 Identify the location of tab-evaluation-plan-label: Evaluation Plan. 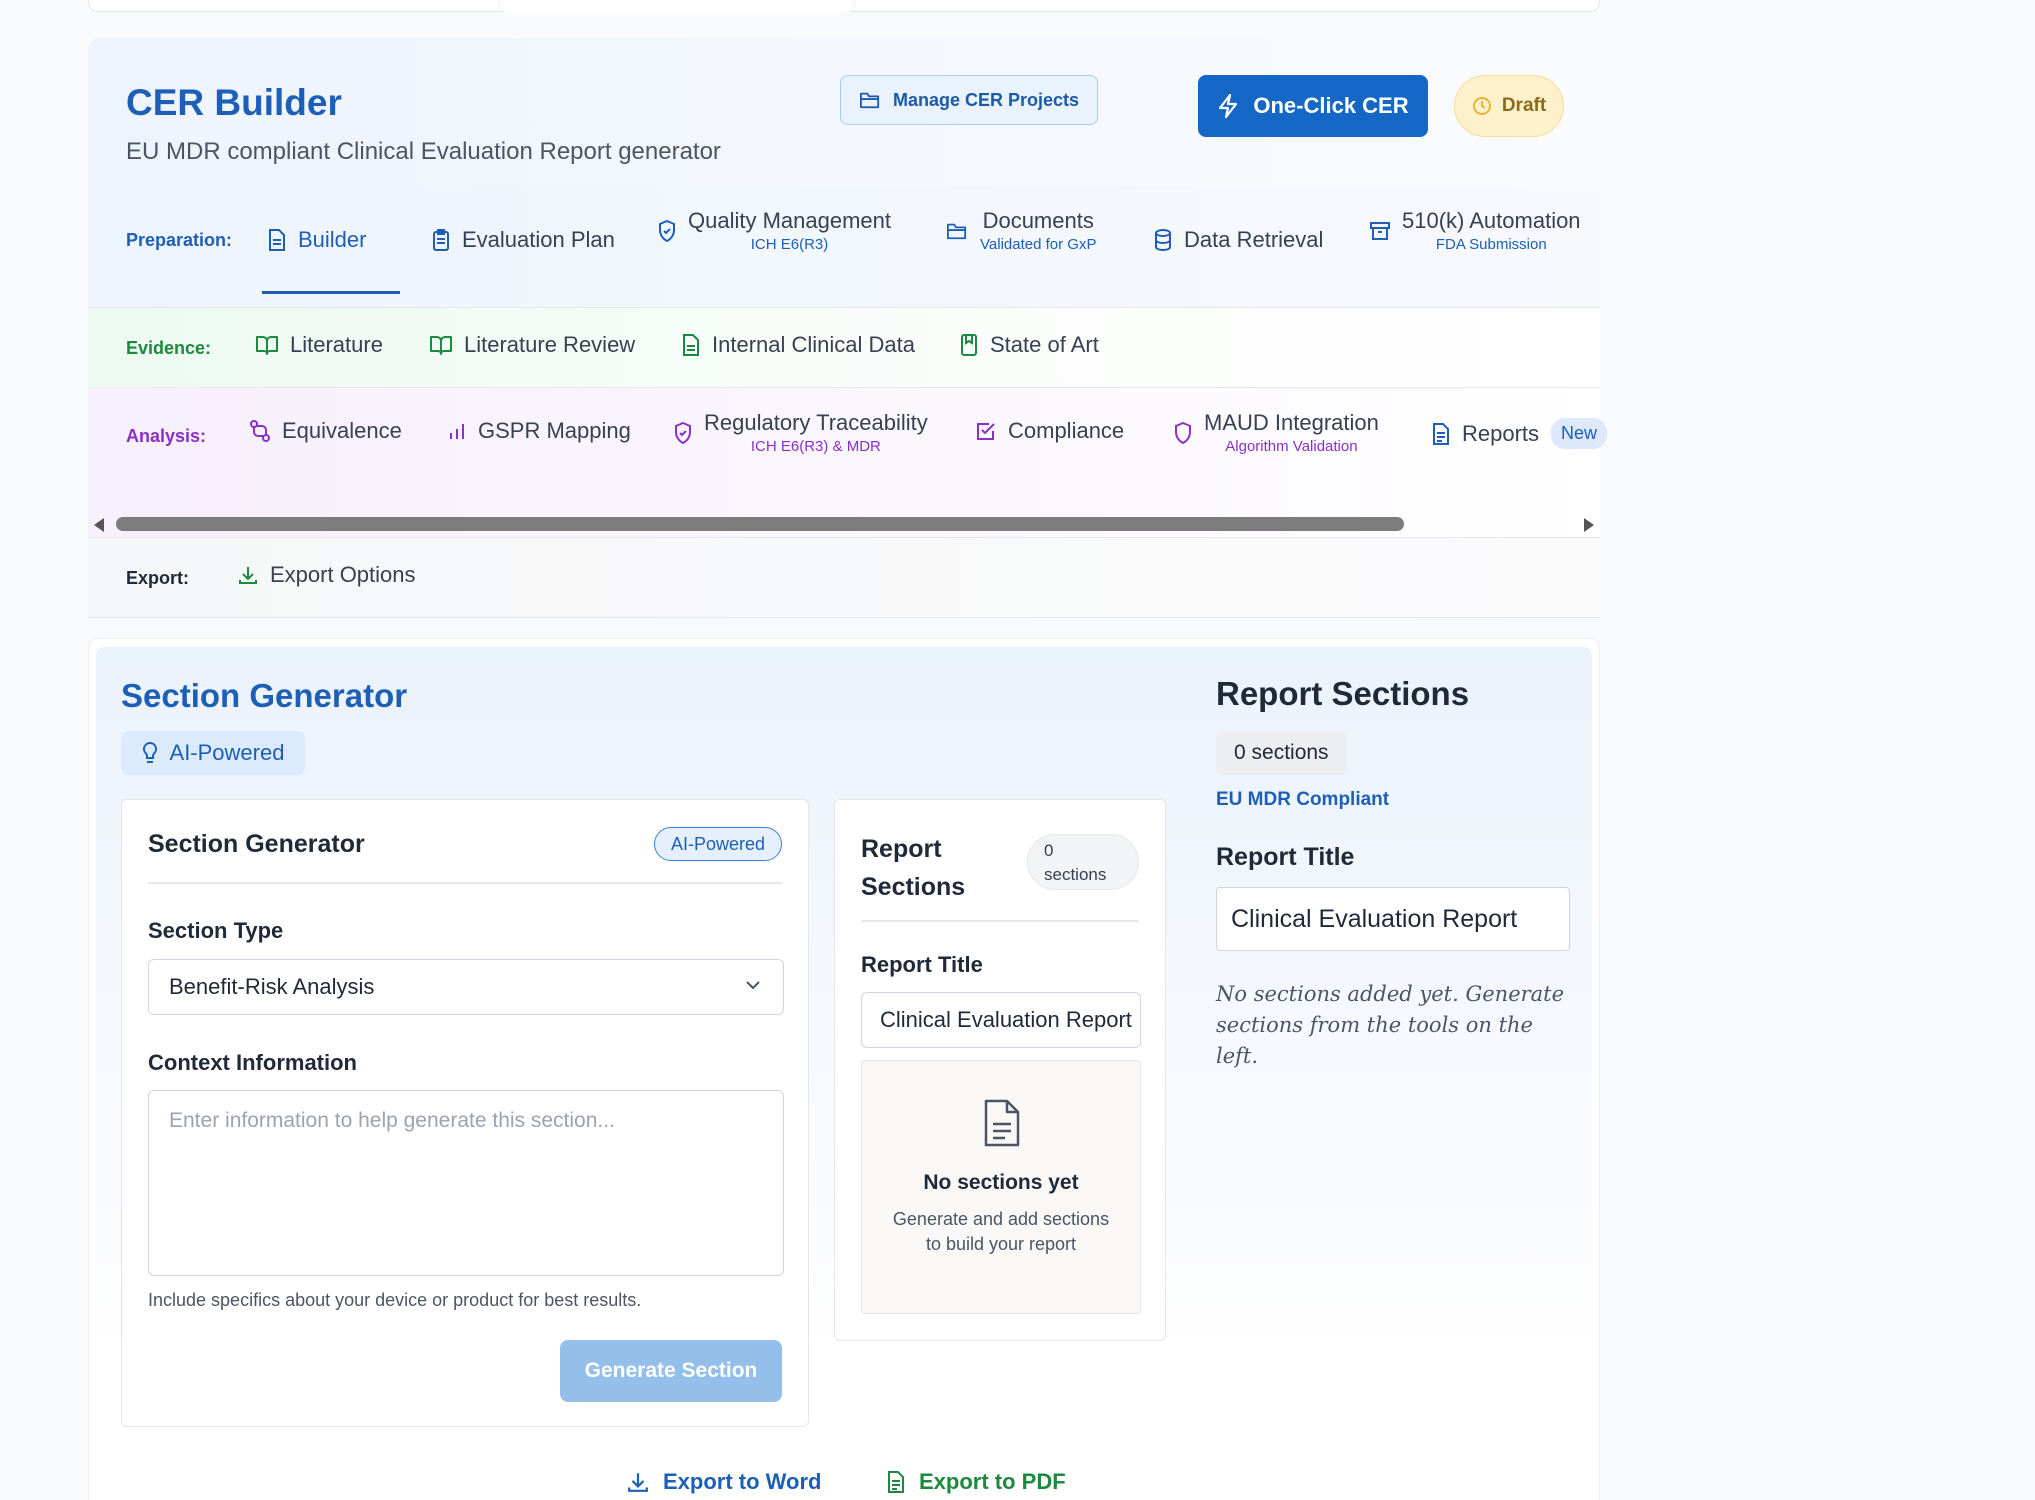
(538, 239).